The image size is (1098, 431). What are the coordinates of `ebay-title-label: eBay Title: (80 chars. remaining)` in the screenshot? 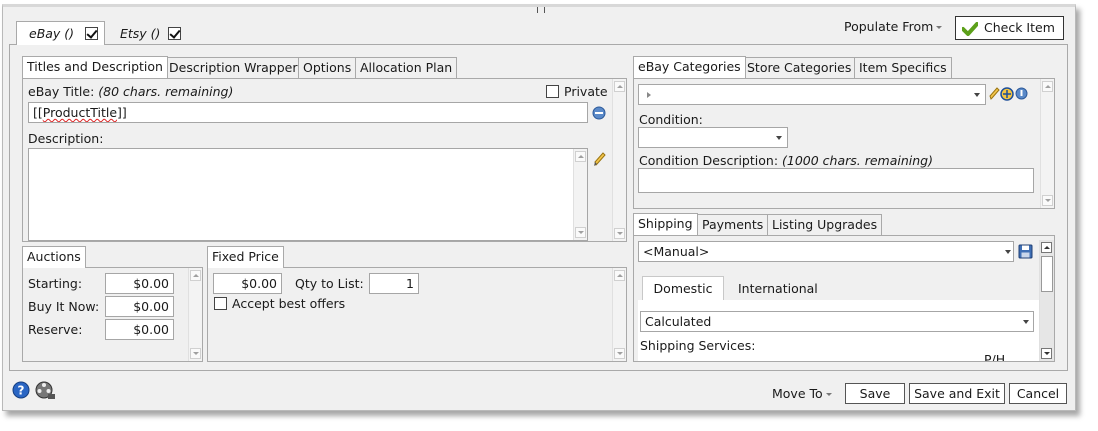 It's located at (131, 91).